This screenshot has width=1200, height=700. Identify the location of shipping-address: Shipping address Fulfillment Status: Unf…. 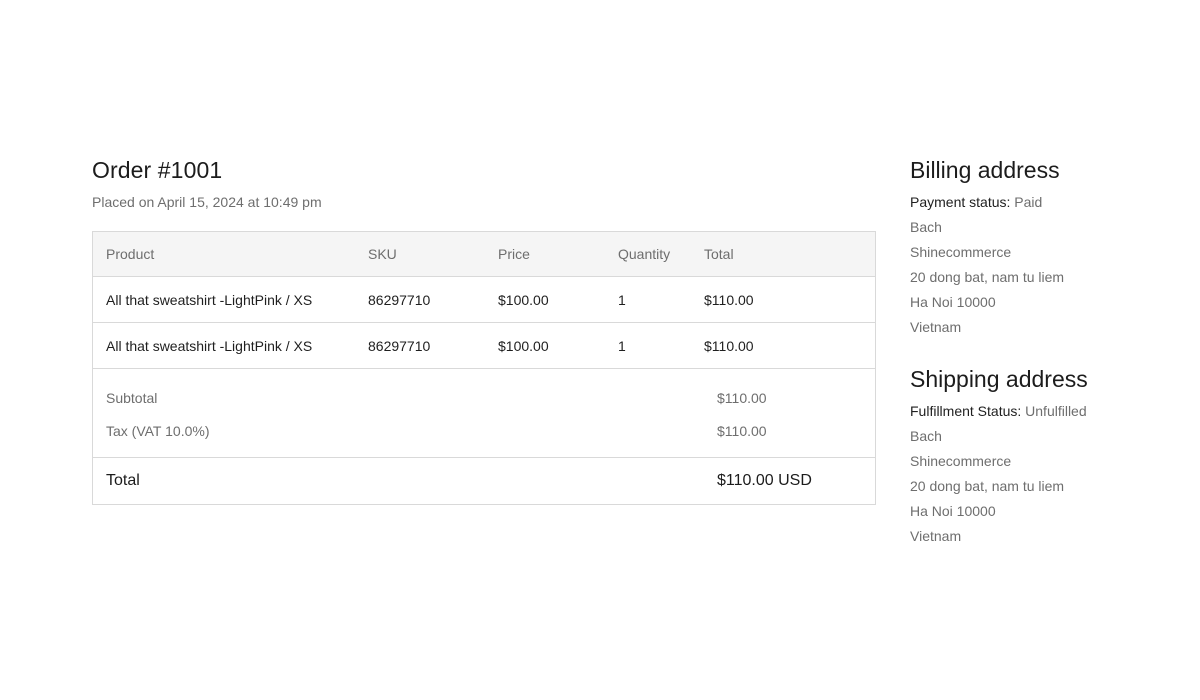
(1045, 456).